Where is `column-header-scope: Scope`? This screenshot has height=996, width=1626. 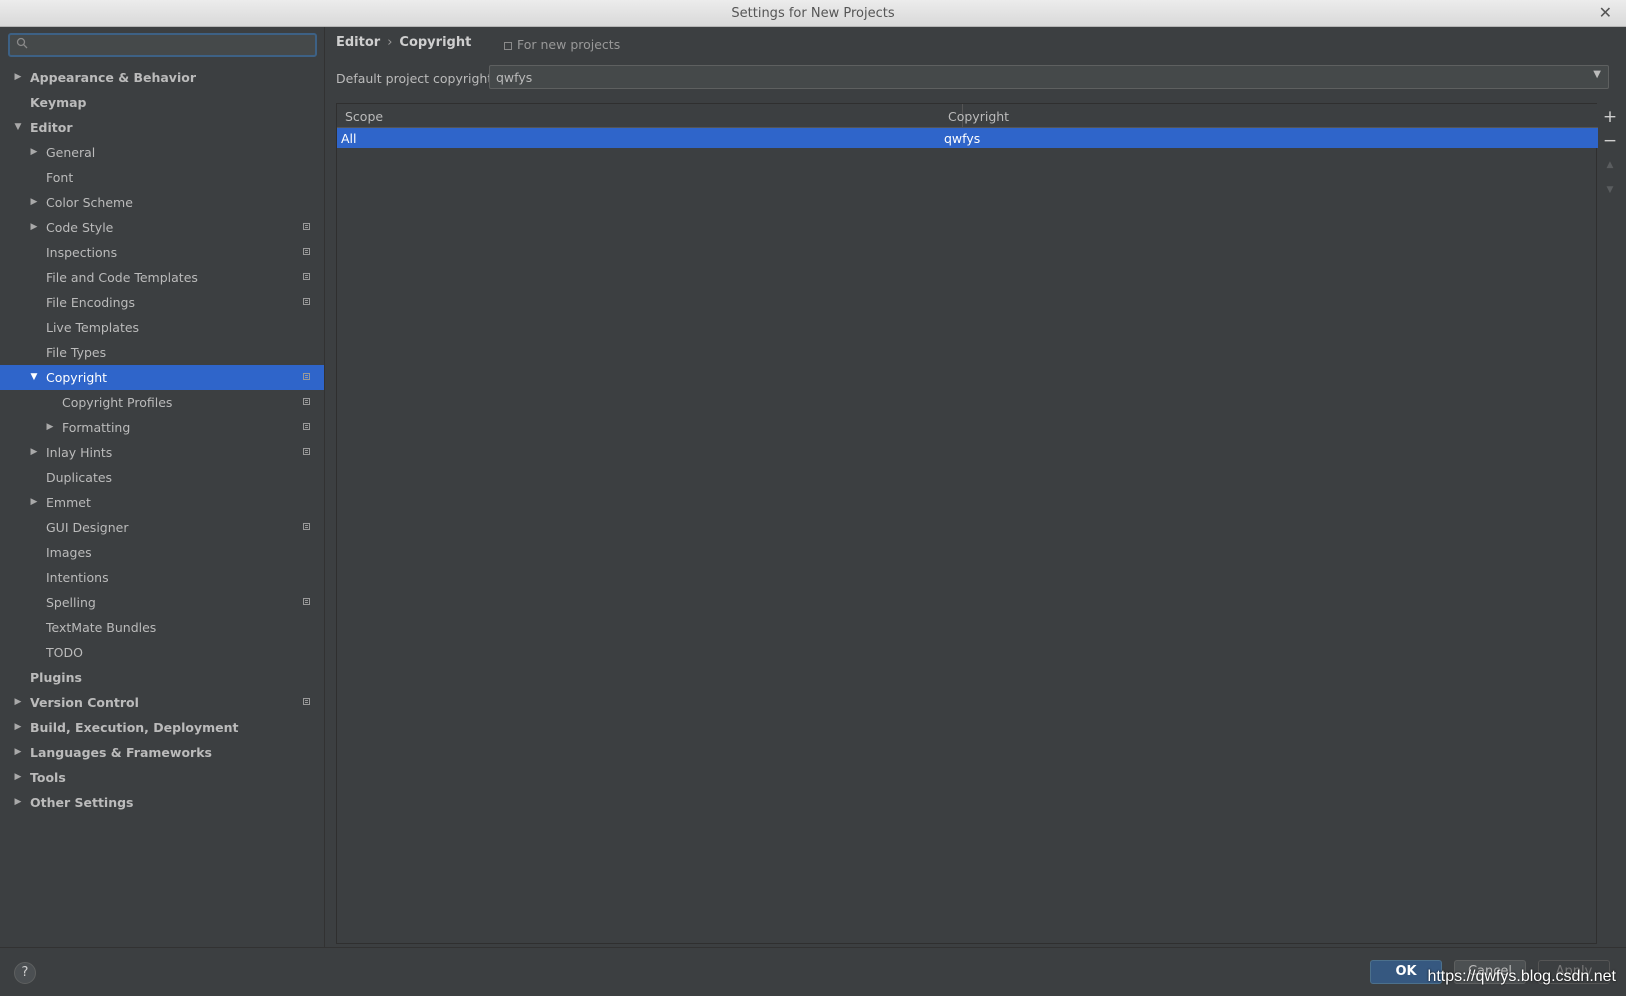
column-header-scope: Scope is located at coordinates (364, 116).